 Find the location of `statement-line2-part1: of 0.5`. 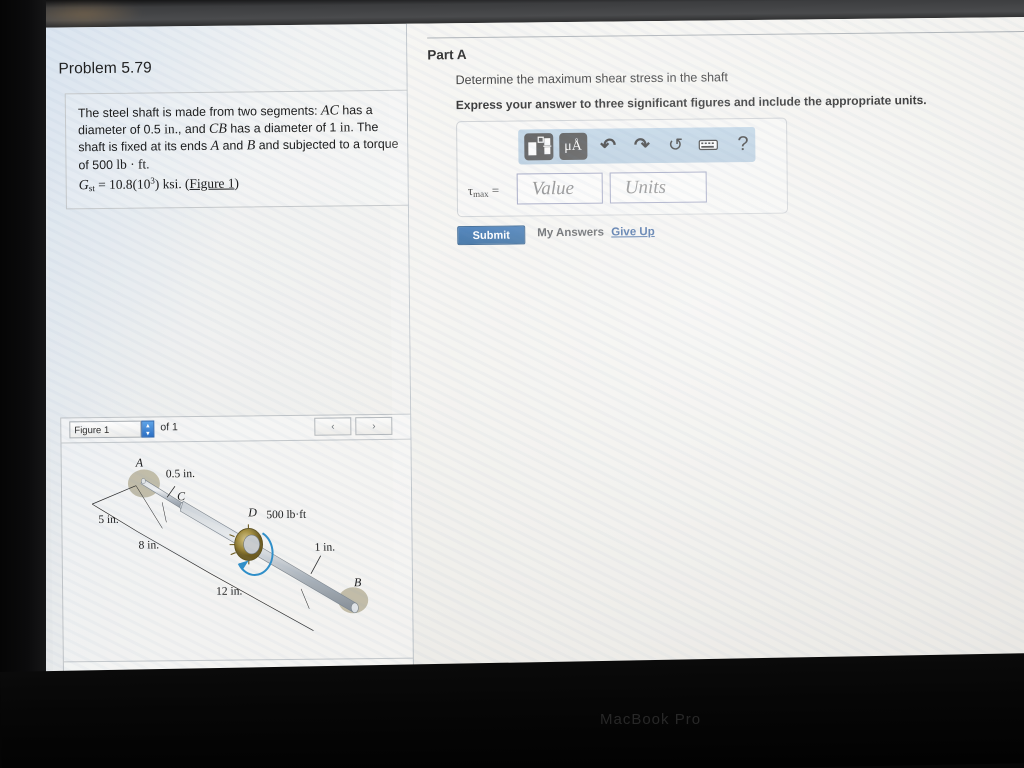

statement-line2-part1: of 0.5 is located at coordinates (147, 129).